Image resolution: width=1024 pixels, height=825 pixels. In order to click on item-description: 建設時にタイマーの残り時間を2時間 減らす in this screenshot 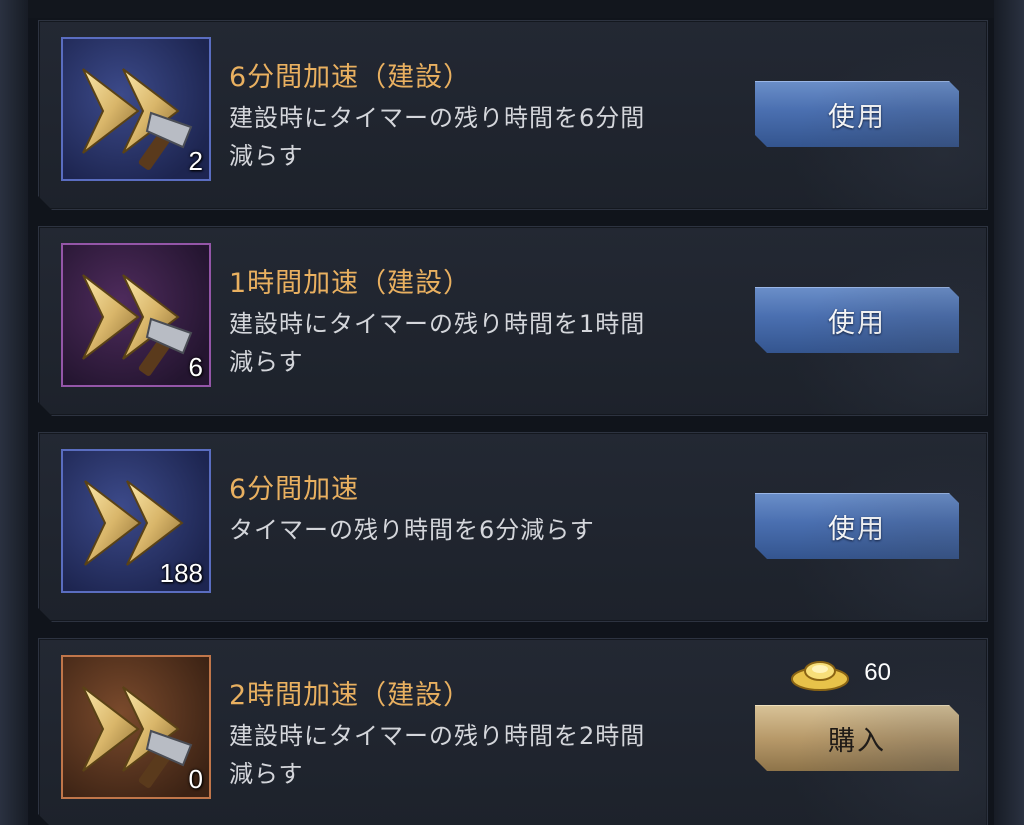, I will do `click(479, 755)`.